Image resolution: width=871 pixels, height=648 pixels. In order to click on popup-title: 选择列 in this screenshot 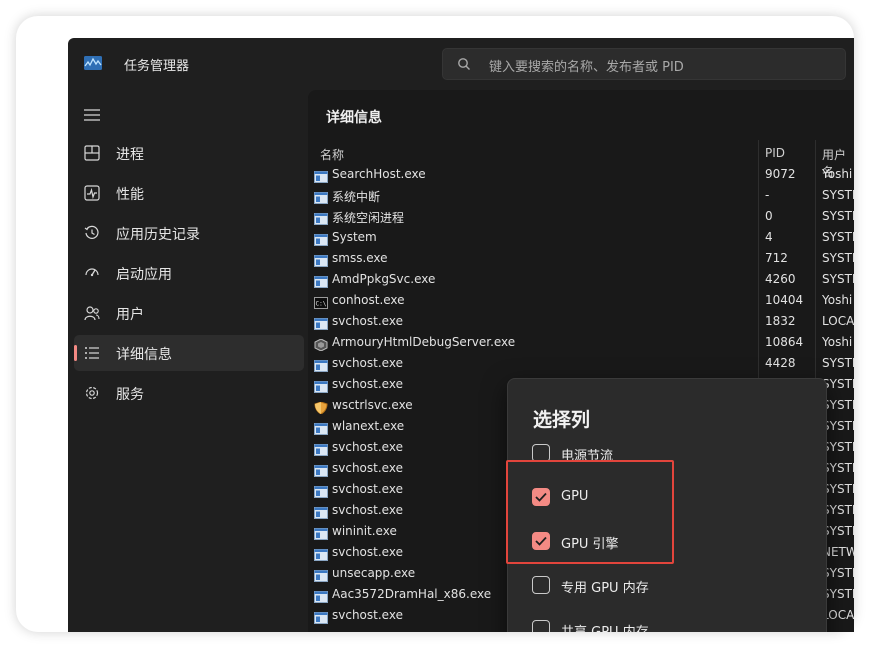, I will do `click(562, 420)`.